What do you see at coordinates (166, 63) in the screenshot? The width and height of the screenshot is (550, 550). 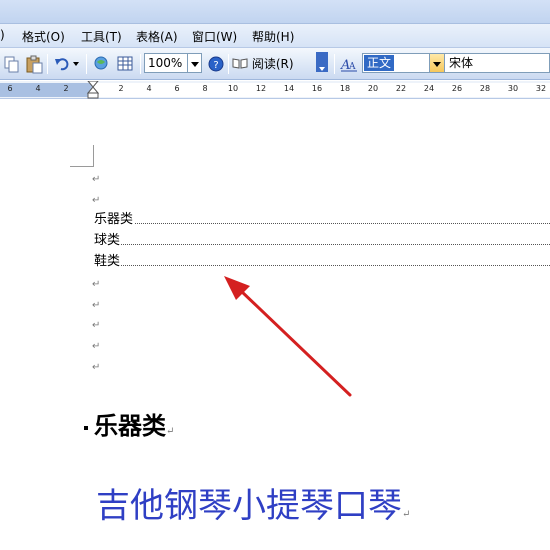 I see `zoom-combo: 100%` at bounding box center [166, 63].